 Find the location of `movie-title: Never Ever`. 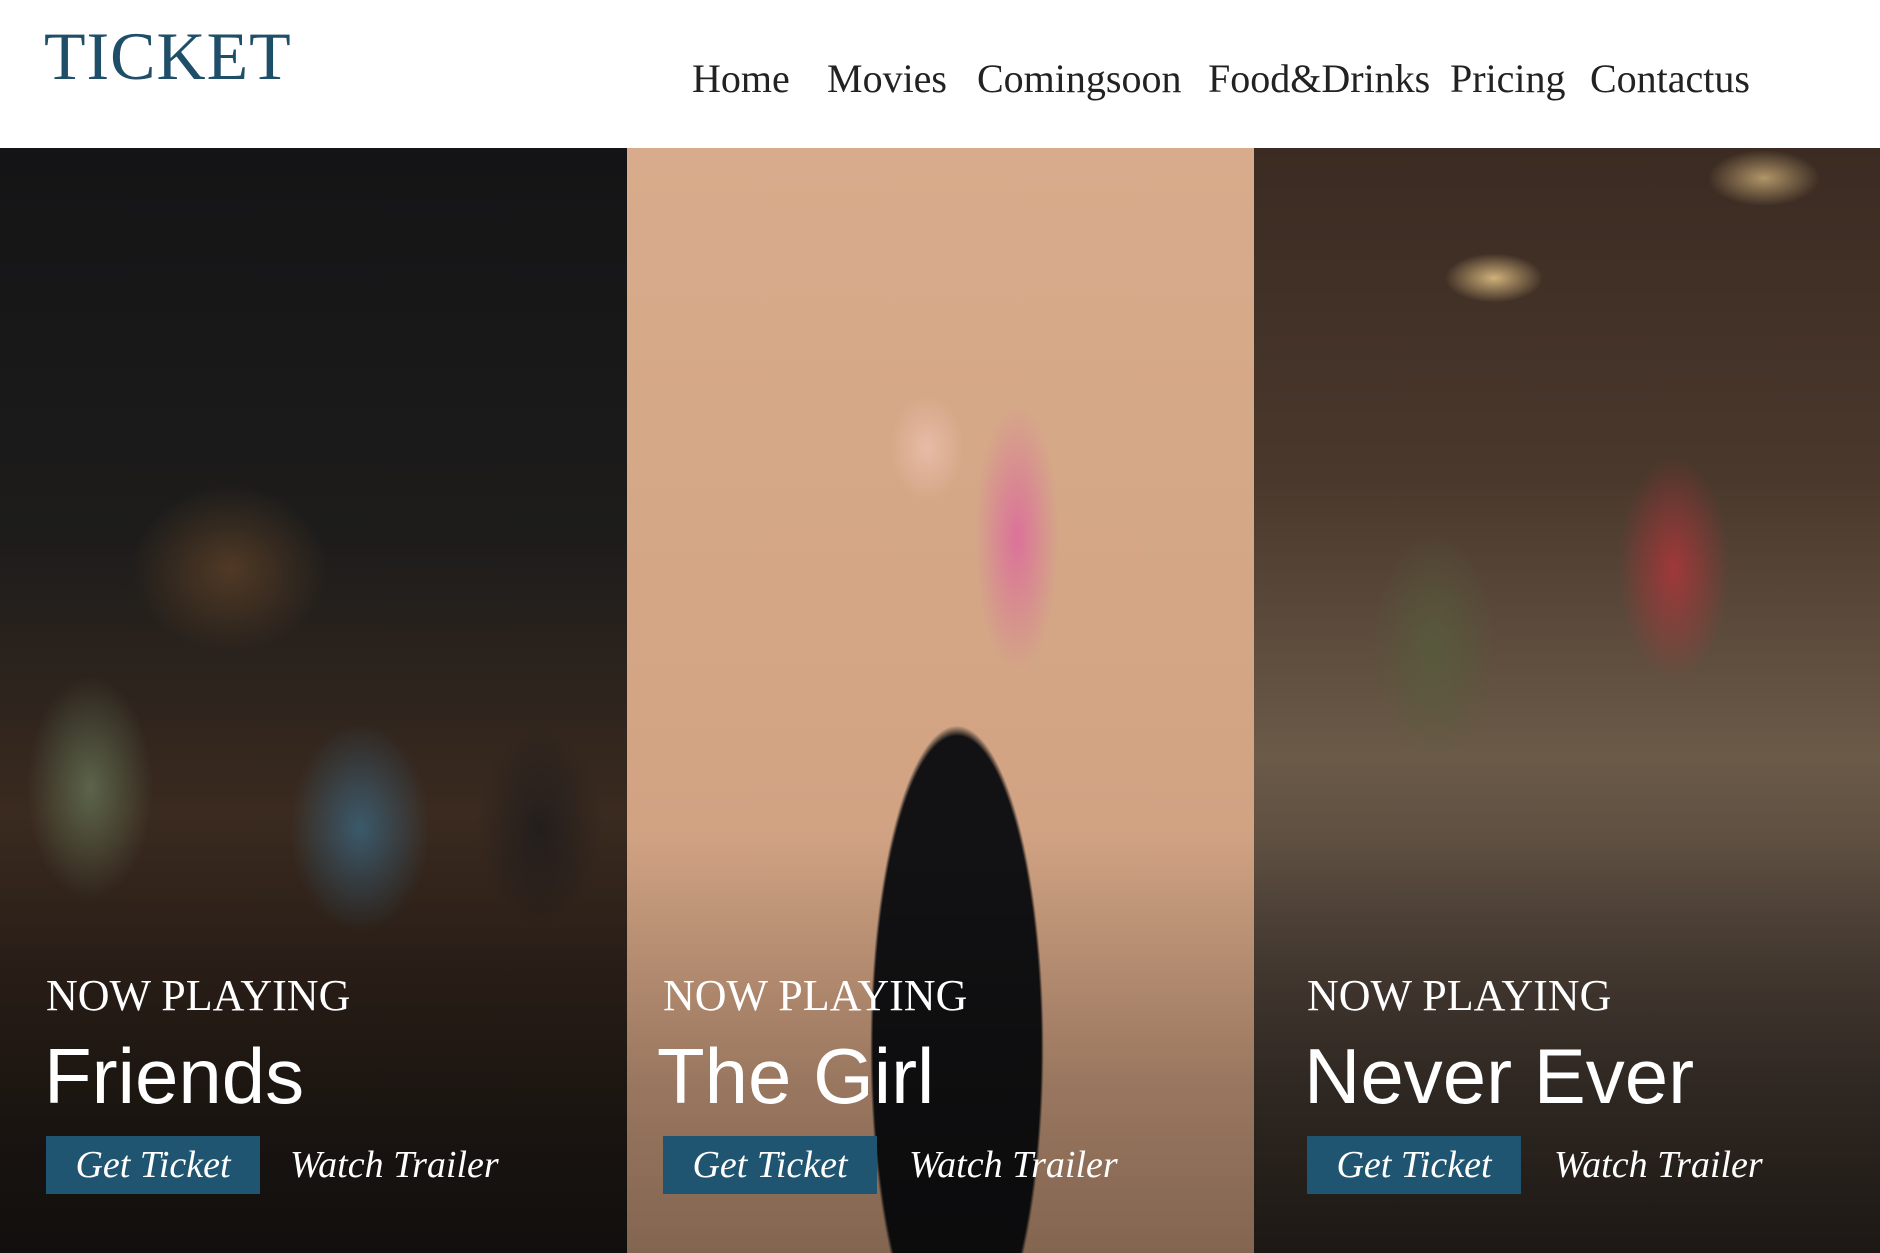

movie-title: Never Ever is located at coordinates (1499, 1076).